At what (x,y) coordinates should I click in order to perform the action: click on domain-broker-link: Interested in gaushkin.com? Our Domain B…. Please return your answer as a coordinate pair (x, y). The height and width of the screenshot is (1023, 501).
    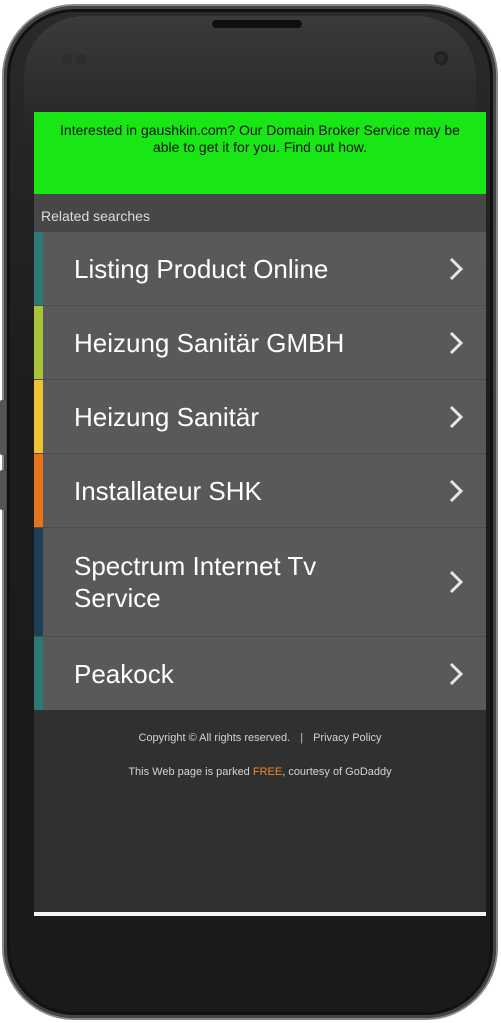
    Looking at the image, I should click on (260, 138).